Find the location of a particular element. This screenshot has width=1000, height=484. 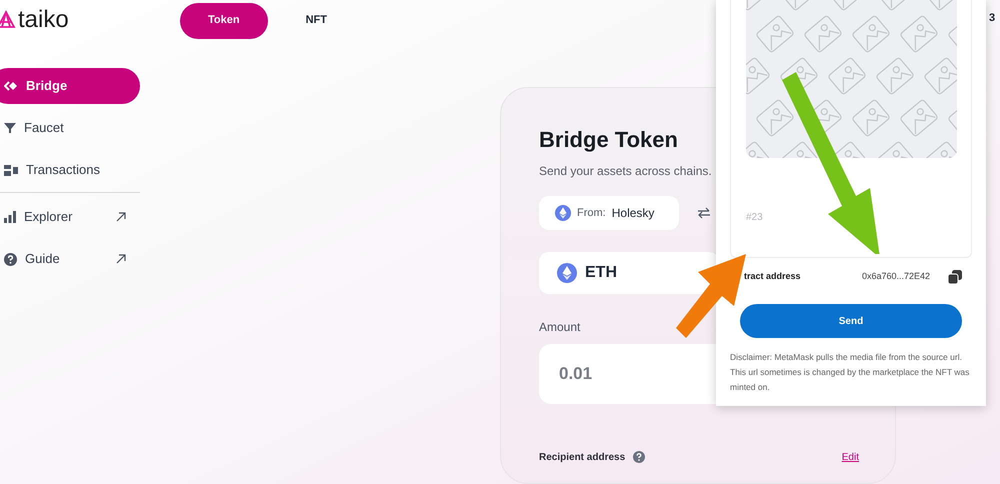

sidebar-item: Transactions is located at coordinates (70, 170).